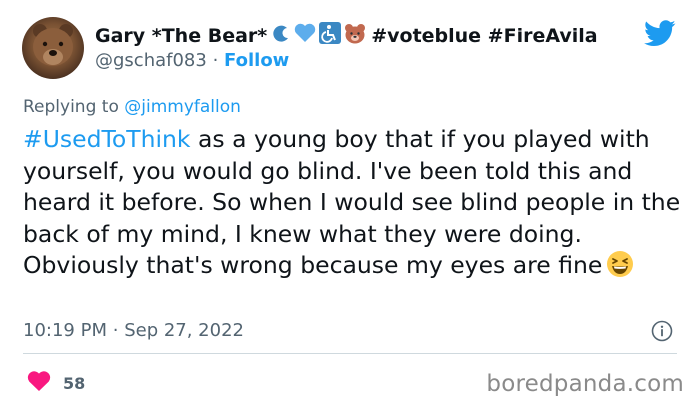  I want to click on author-handle-row: @gschaf083 · Follow, so click(192, 60).